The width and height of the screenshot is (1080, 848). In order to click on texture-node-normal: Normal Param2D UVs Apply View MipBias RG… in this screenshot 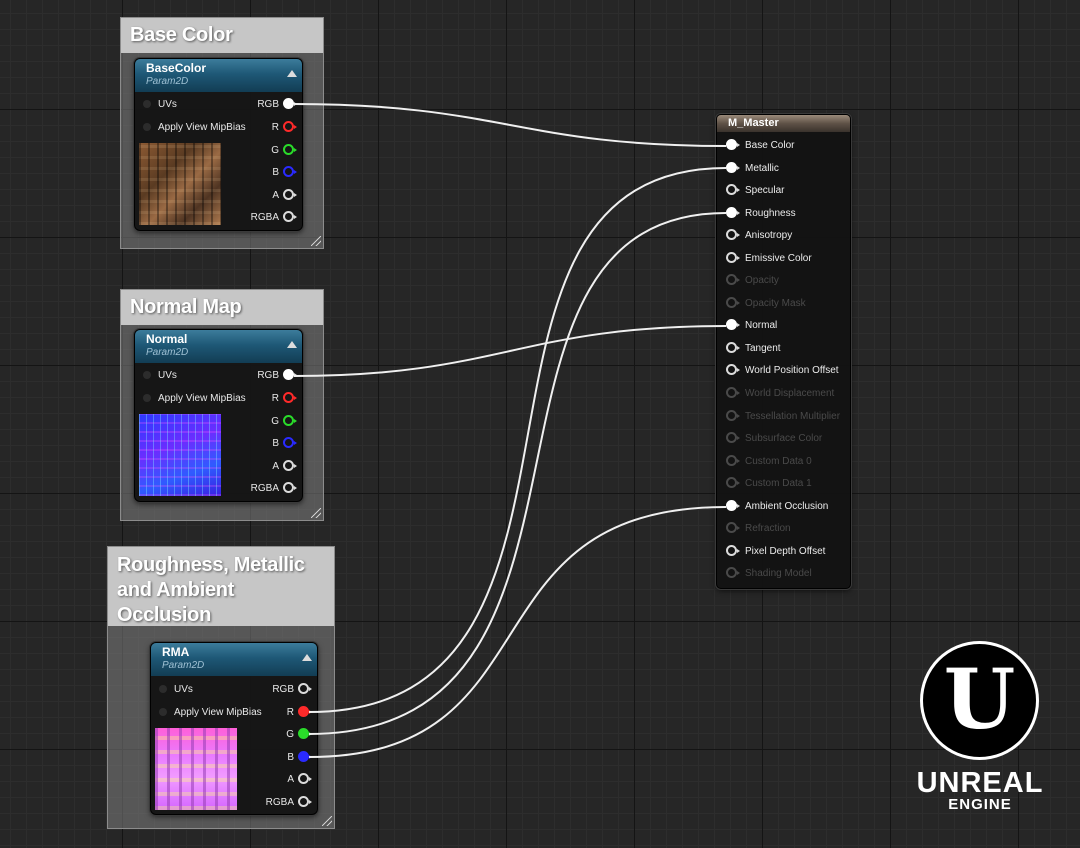, I will do `click(218, 415)`.